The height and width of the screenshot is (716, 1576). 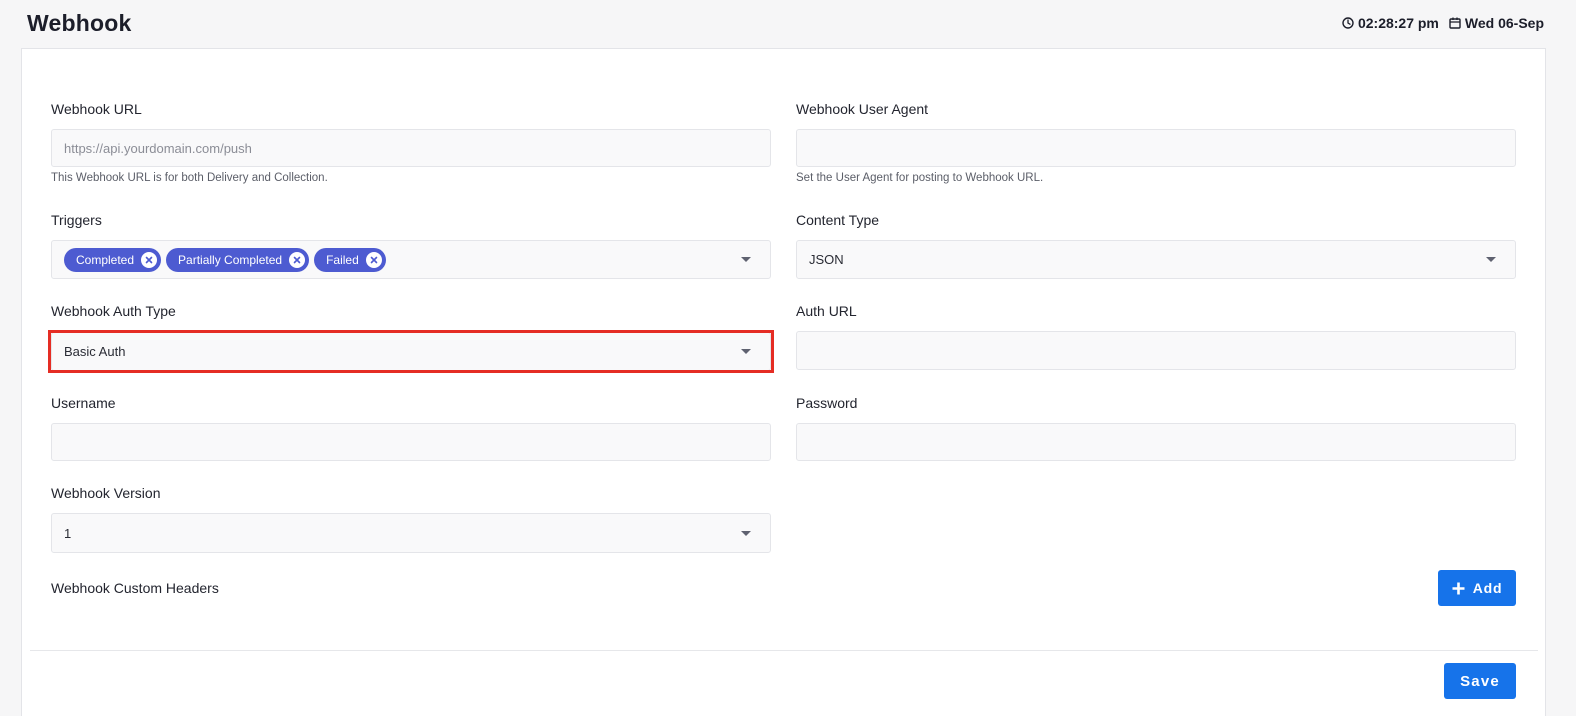 What do you see at coordinates (862, 109) in the screenshot?
I see `user-agent-label: Webhook User Agent` at bounding box center [862, 109].